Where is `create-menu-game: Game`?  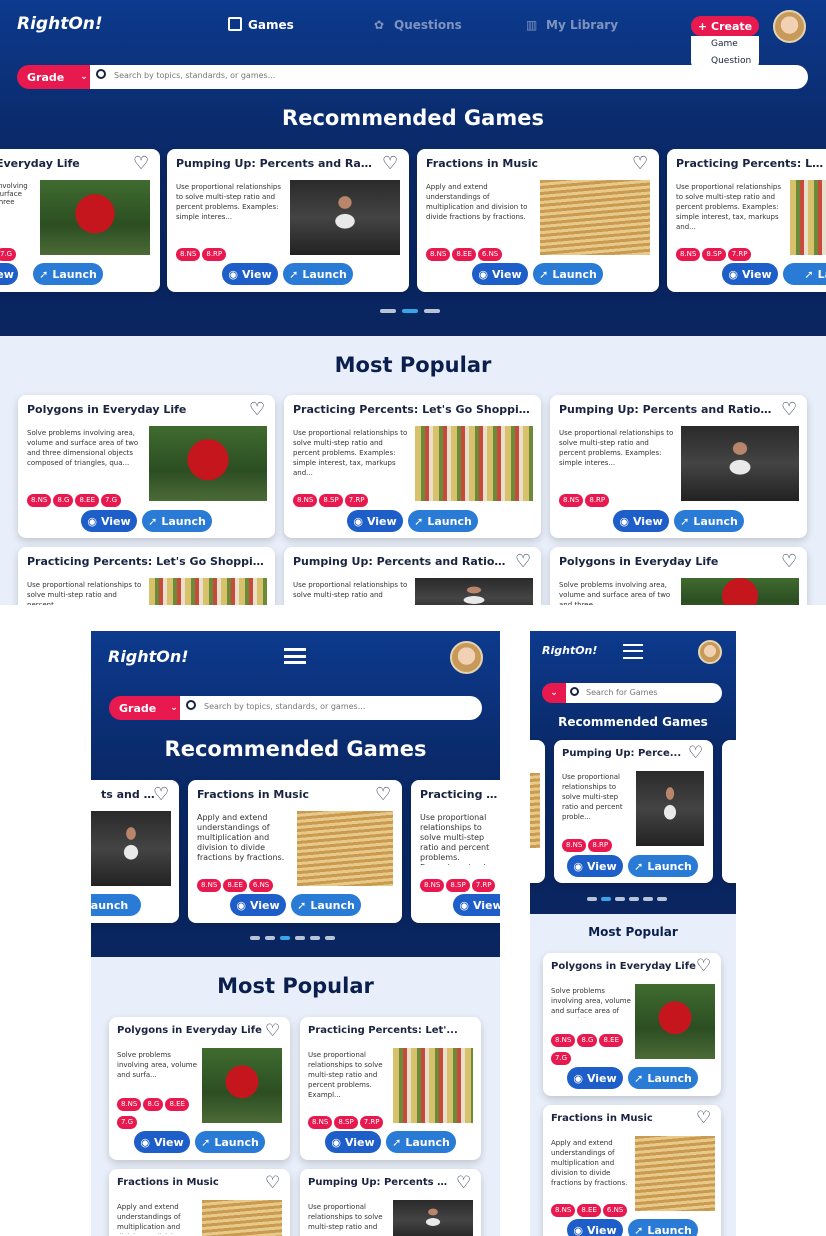 create-menu-game: Game is located at coordinates (724, 44).